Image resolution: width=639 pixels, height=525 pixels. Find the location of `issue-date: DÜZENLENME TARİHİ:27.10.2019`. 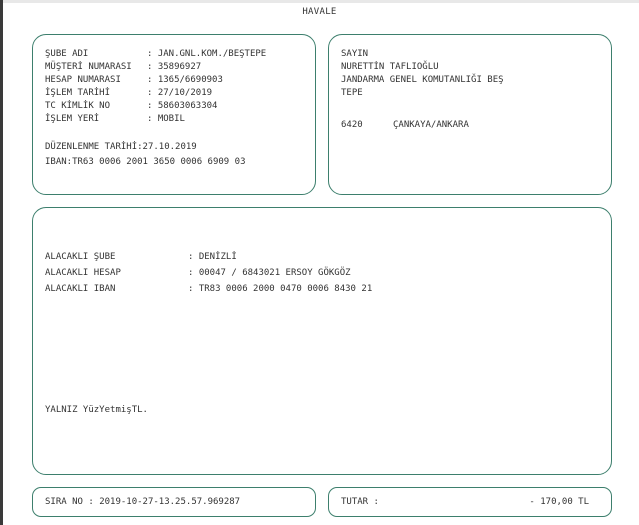

issue-date: DÜZENLENME TARİHİ:27.10.2019 is located at coordinates (121, 147).